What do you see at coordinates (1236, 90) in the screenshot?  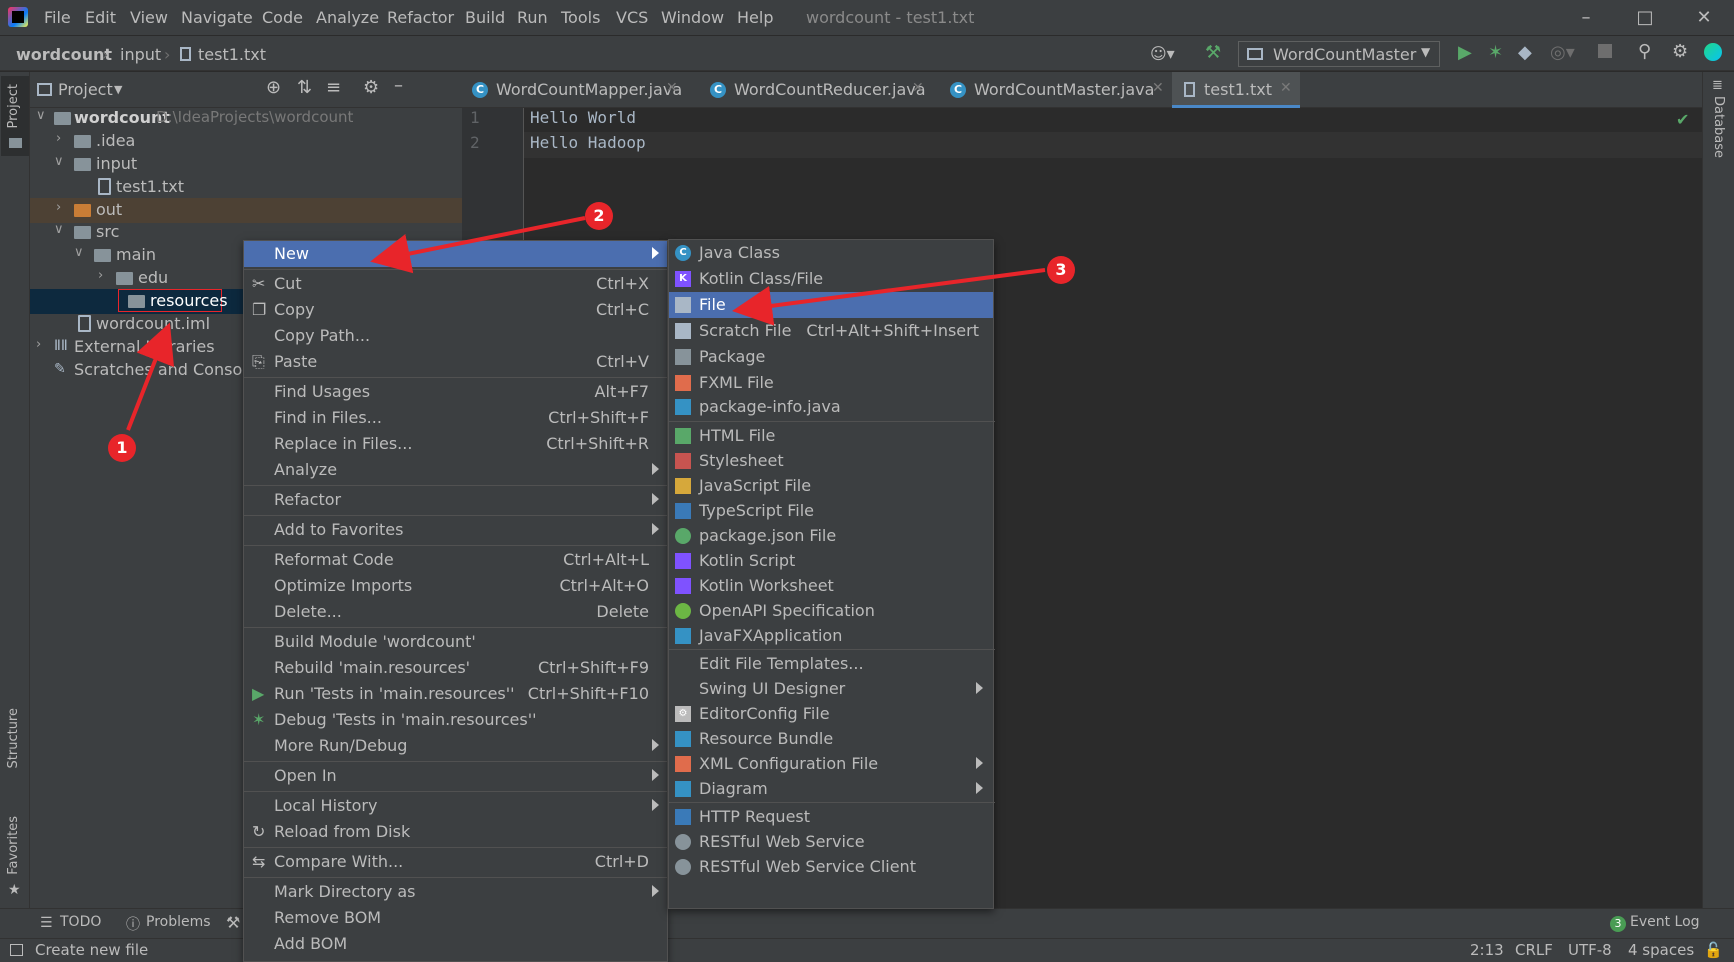 I see `tab-test1-txt: test1.txt ✕` at bounding box center [1236, 90].